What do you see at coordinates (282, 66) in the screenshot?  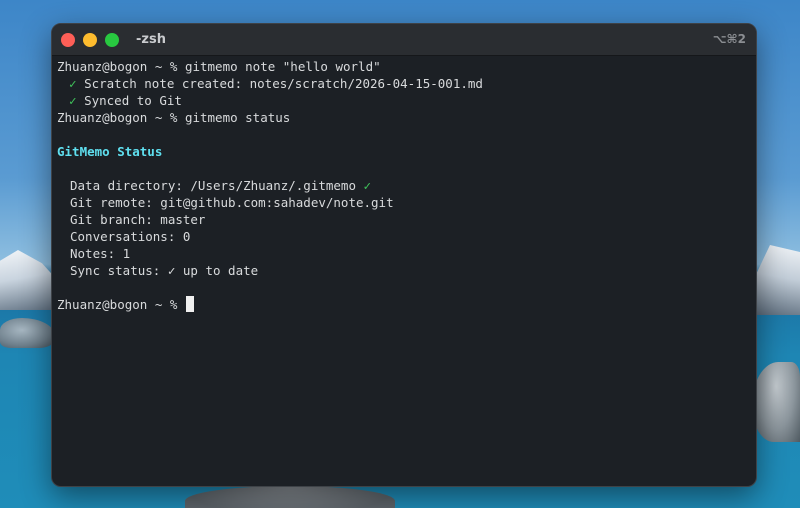 I see `command-text: gitmemo note "hello world"` at bounding box center [282, 66].